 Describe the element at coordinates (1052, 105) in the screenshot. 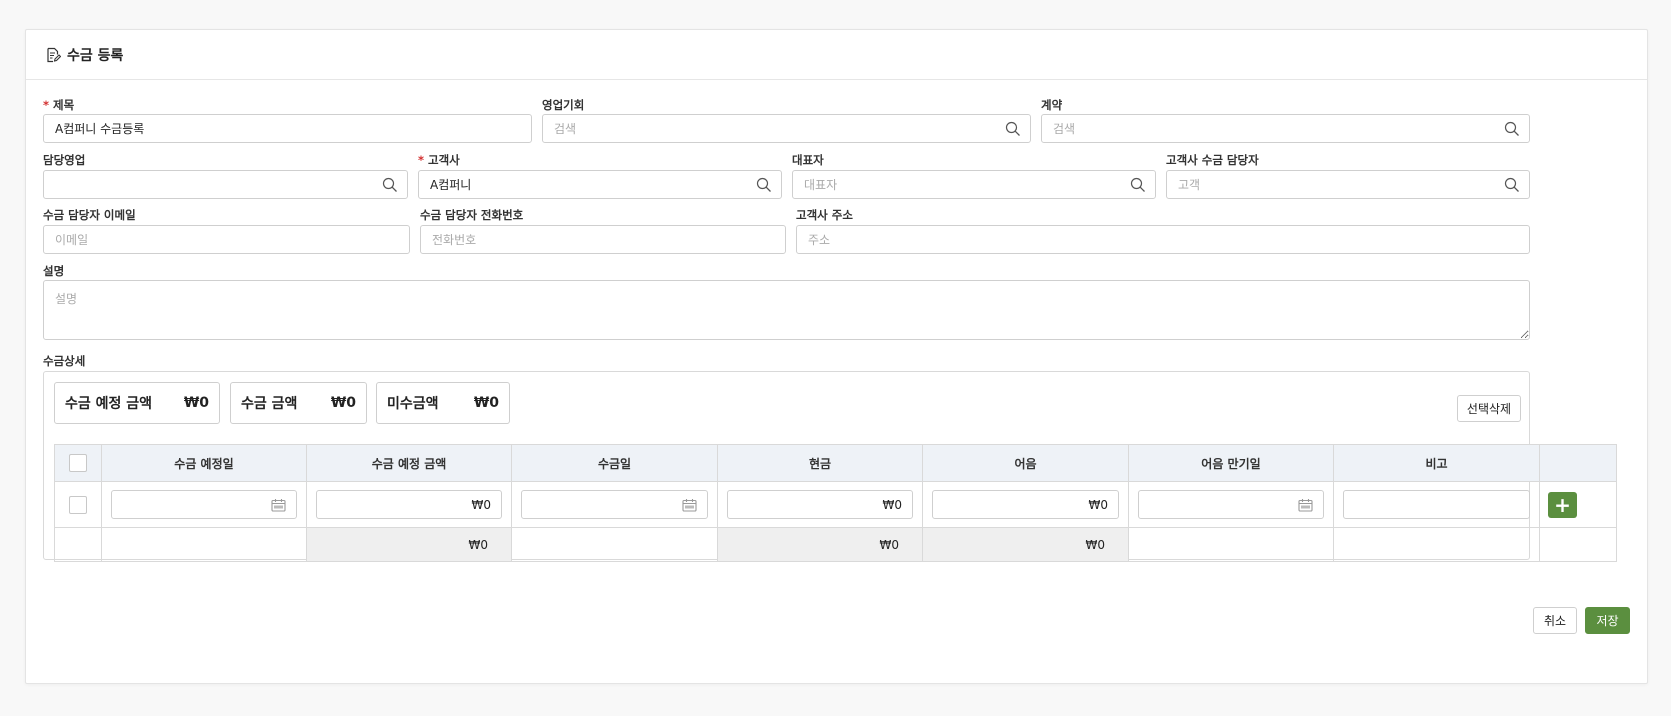

I see `contract-label: 계약` at that location.